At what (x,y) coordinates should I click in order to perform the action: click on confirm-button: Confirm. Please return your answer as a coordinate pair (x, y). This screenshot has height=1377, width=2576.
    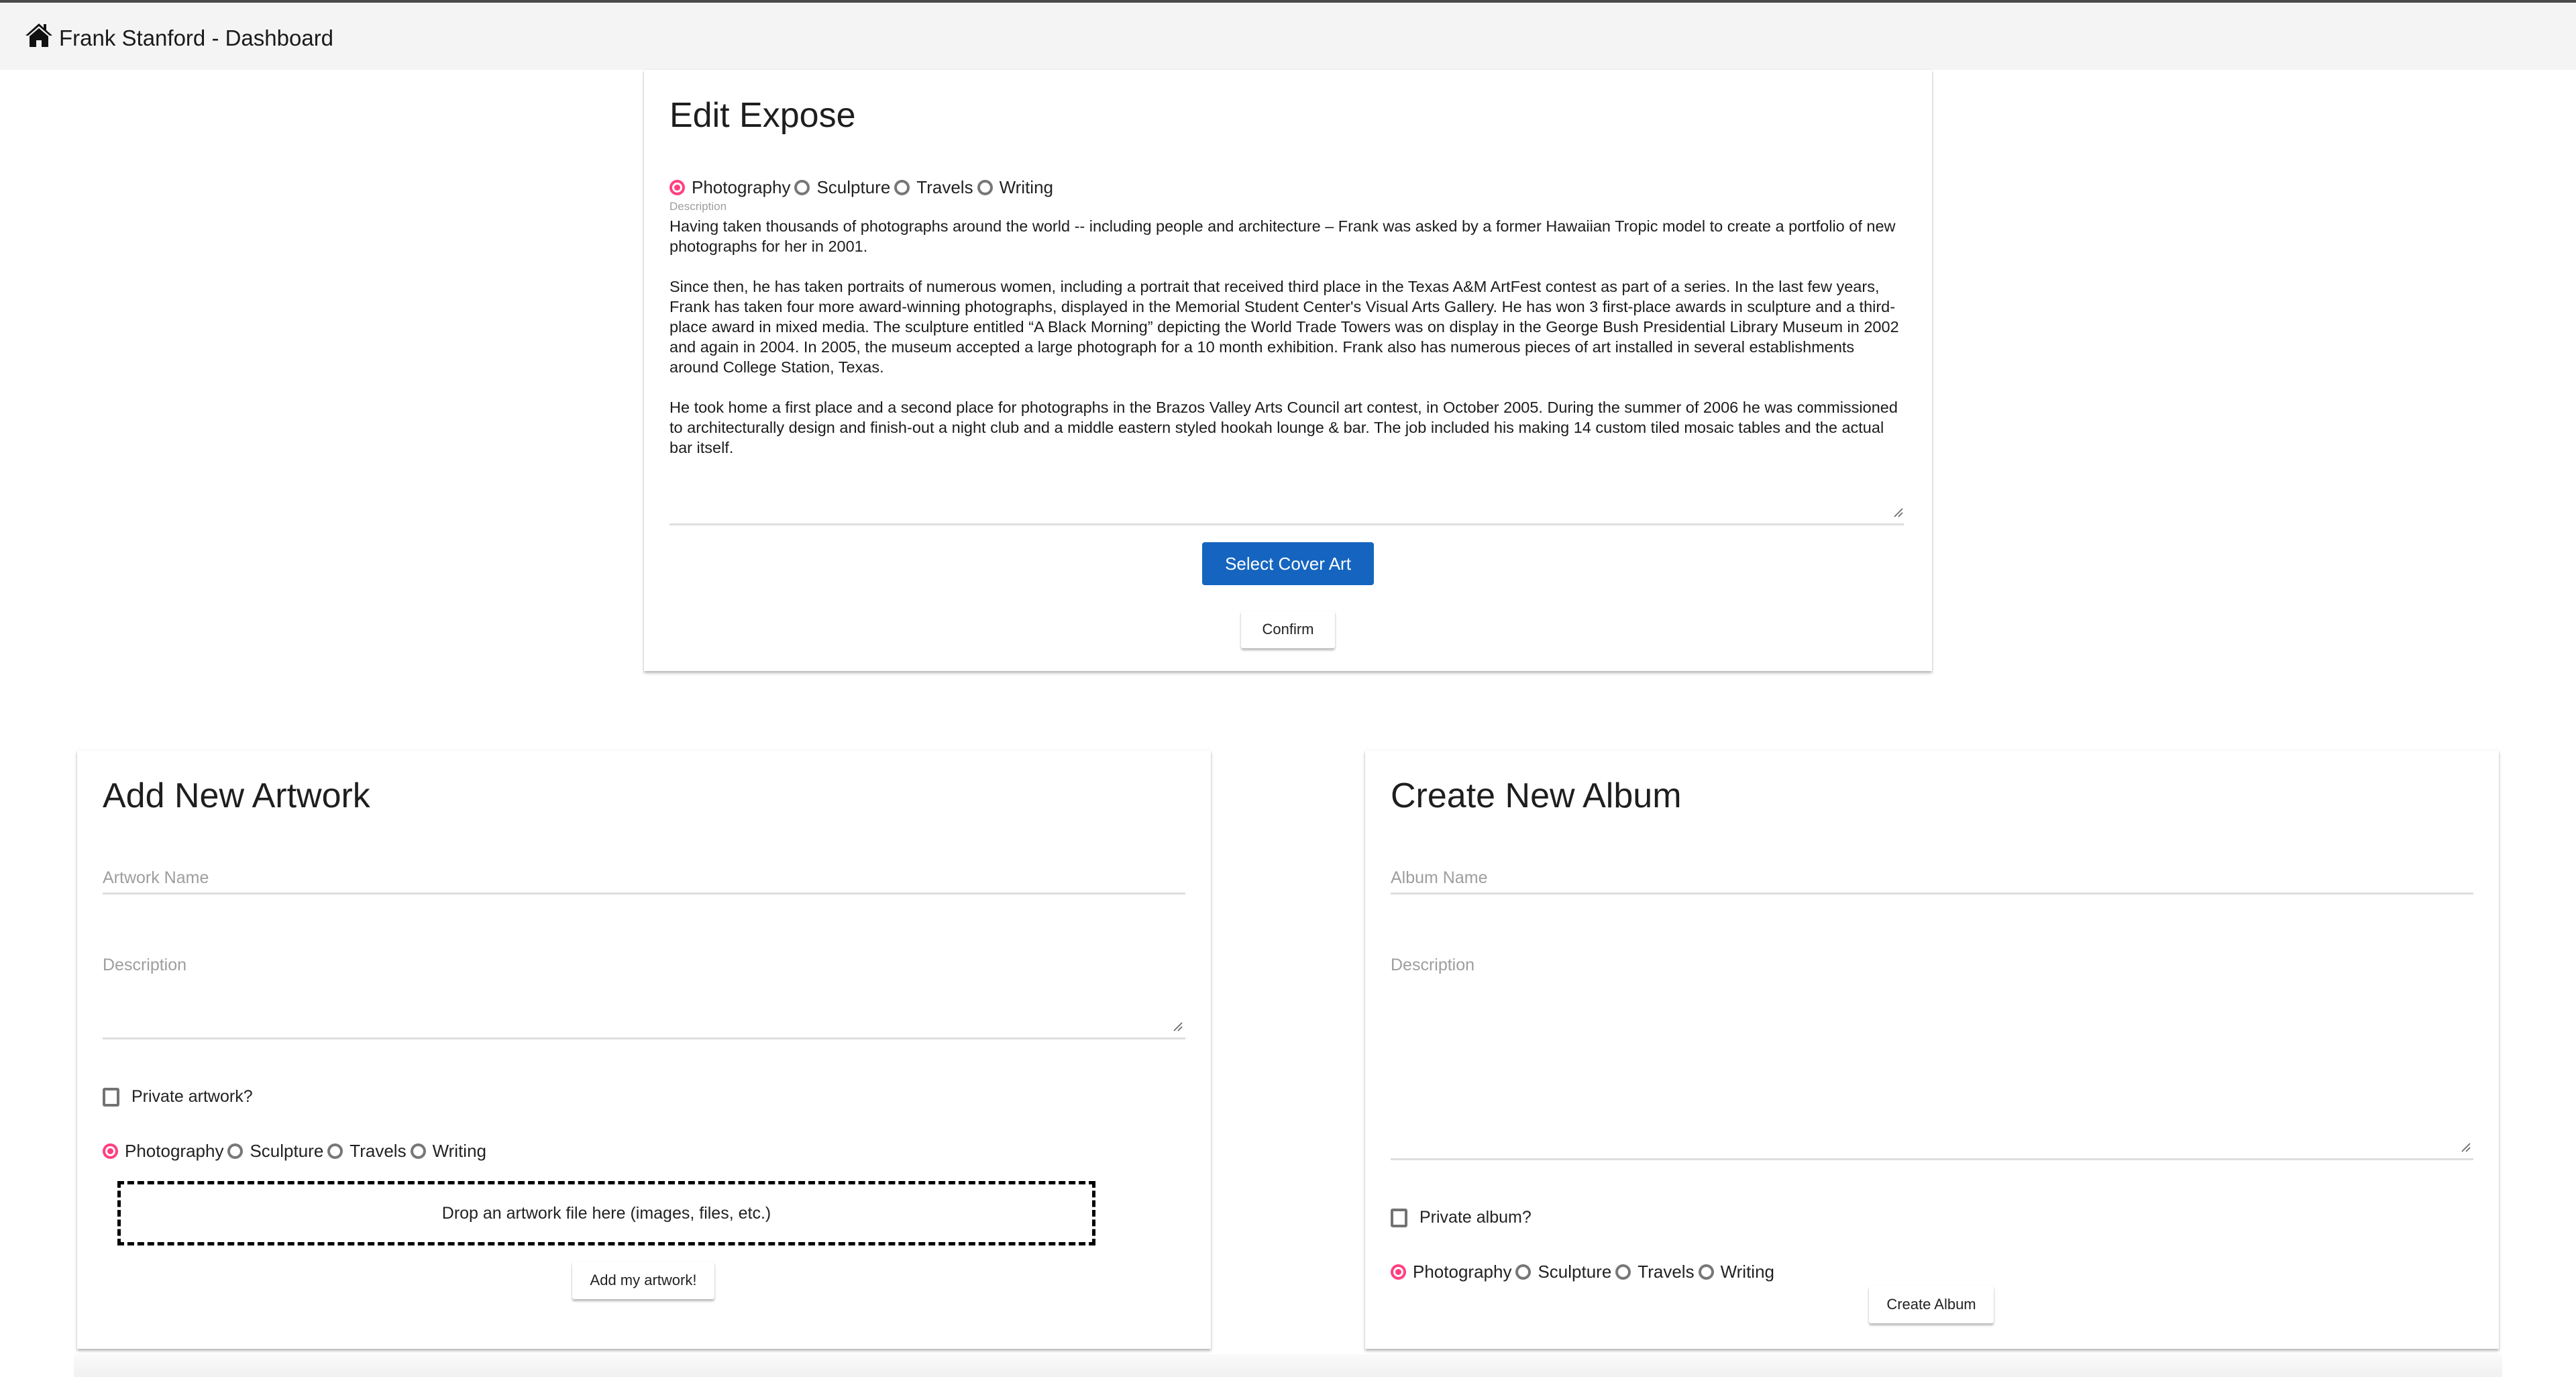
    Looking at the image, I should click on (1288, 629).